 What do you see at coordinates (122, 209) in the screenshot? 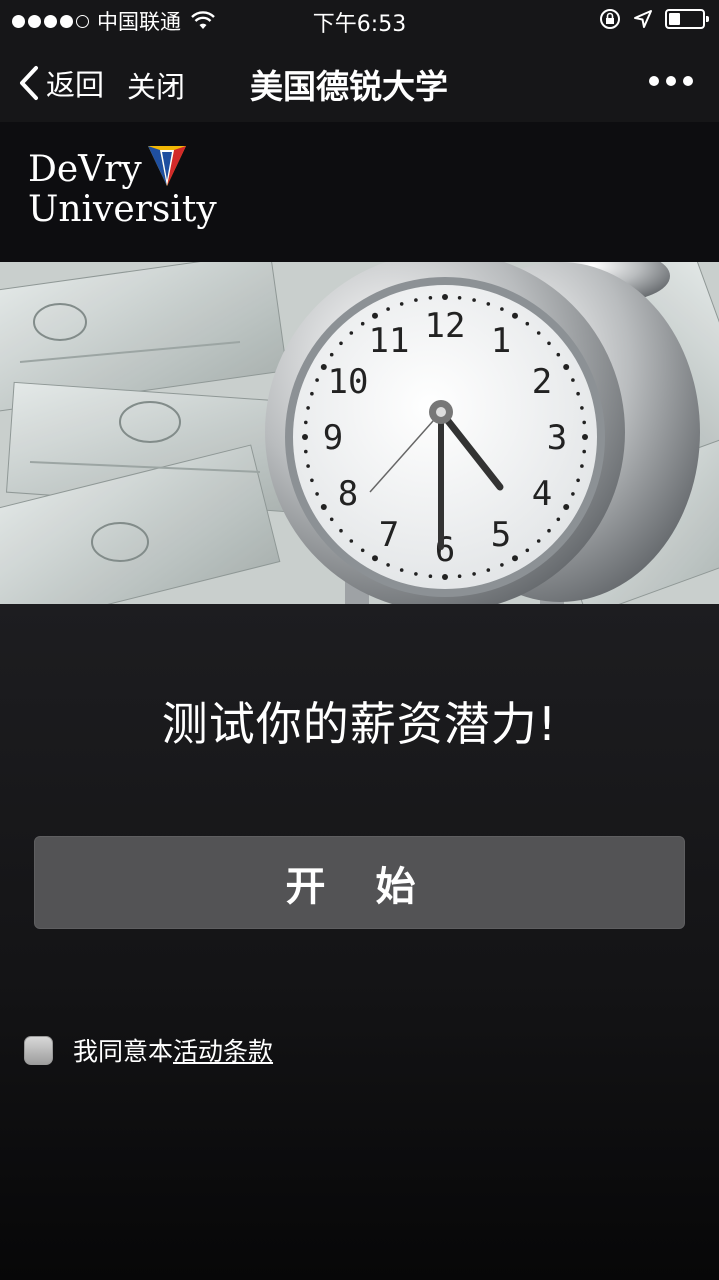
I see `logo-line2: University` at bounding box center [122, 209].